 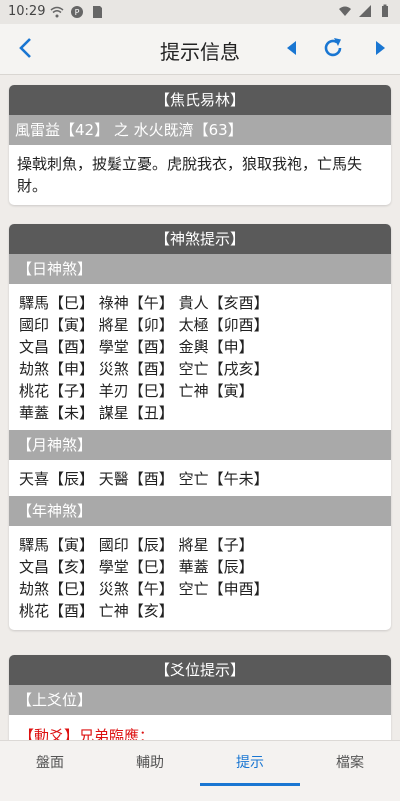 What do you see at coordinates (57, 589) in the screenshot?
I see `shensha-item: 劫煞【巳】` at bounding box center [57, 589].